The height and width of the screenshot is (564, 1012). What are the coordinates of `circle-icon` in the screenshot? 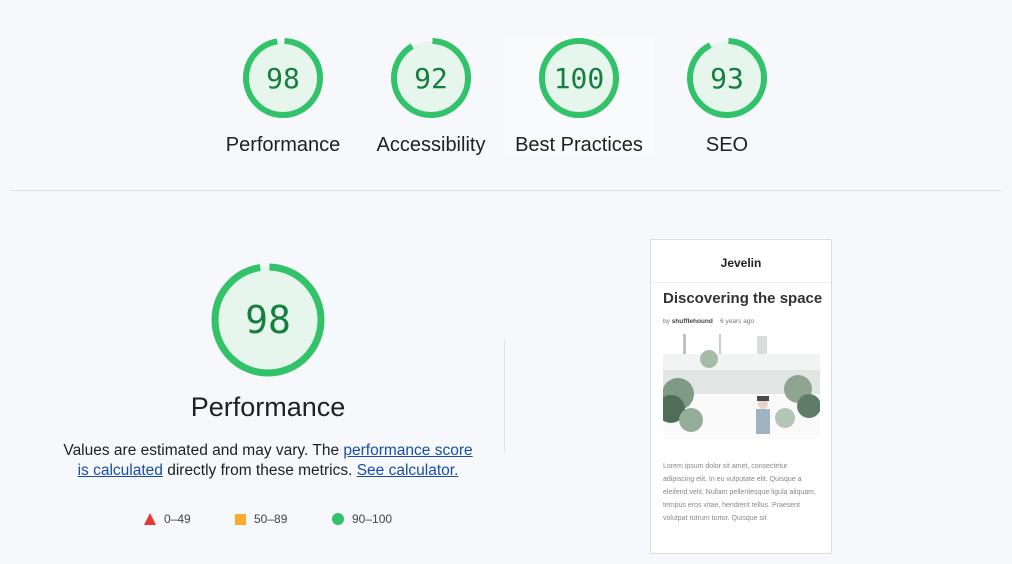 It's located at (338, 519).